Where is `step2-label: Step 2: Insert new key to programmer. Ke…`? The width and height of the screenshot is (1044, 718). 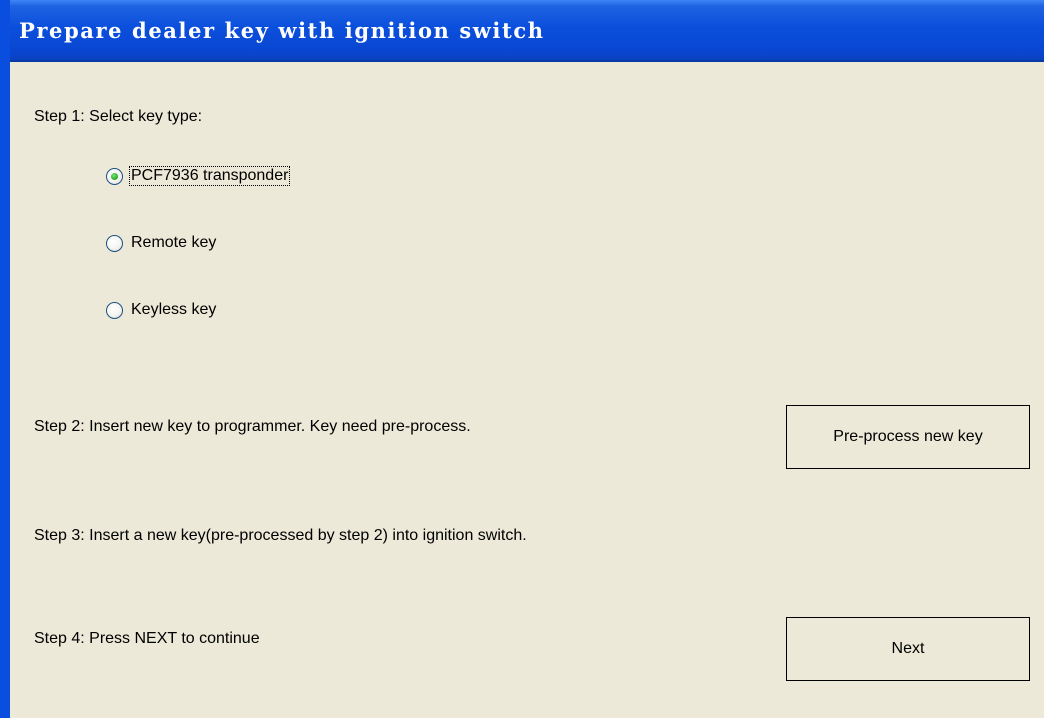
step2-label: Step 2: Insert new key to programmer. Ke… is located at coordinates (252, 426).